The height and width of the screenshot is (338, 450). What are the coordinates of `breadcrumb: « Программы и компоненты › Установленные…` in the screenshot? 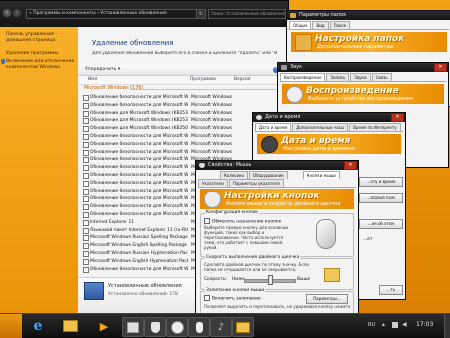 It's located at (112, 14).